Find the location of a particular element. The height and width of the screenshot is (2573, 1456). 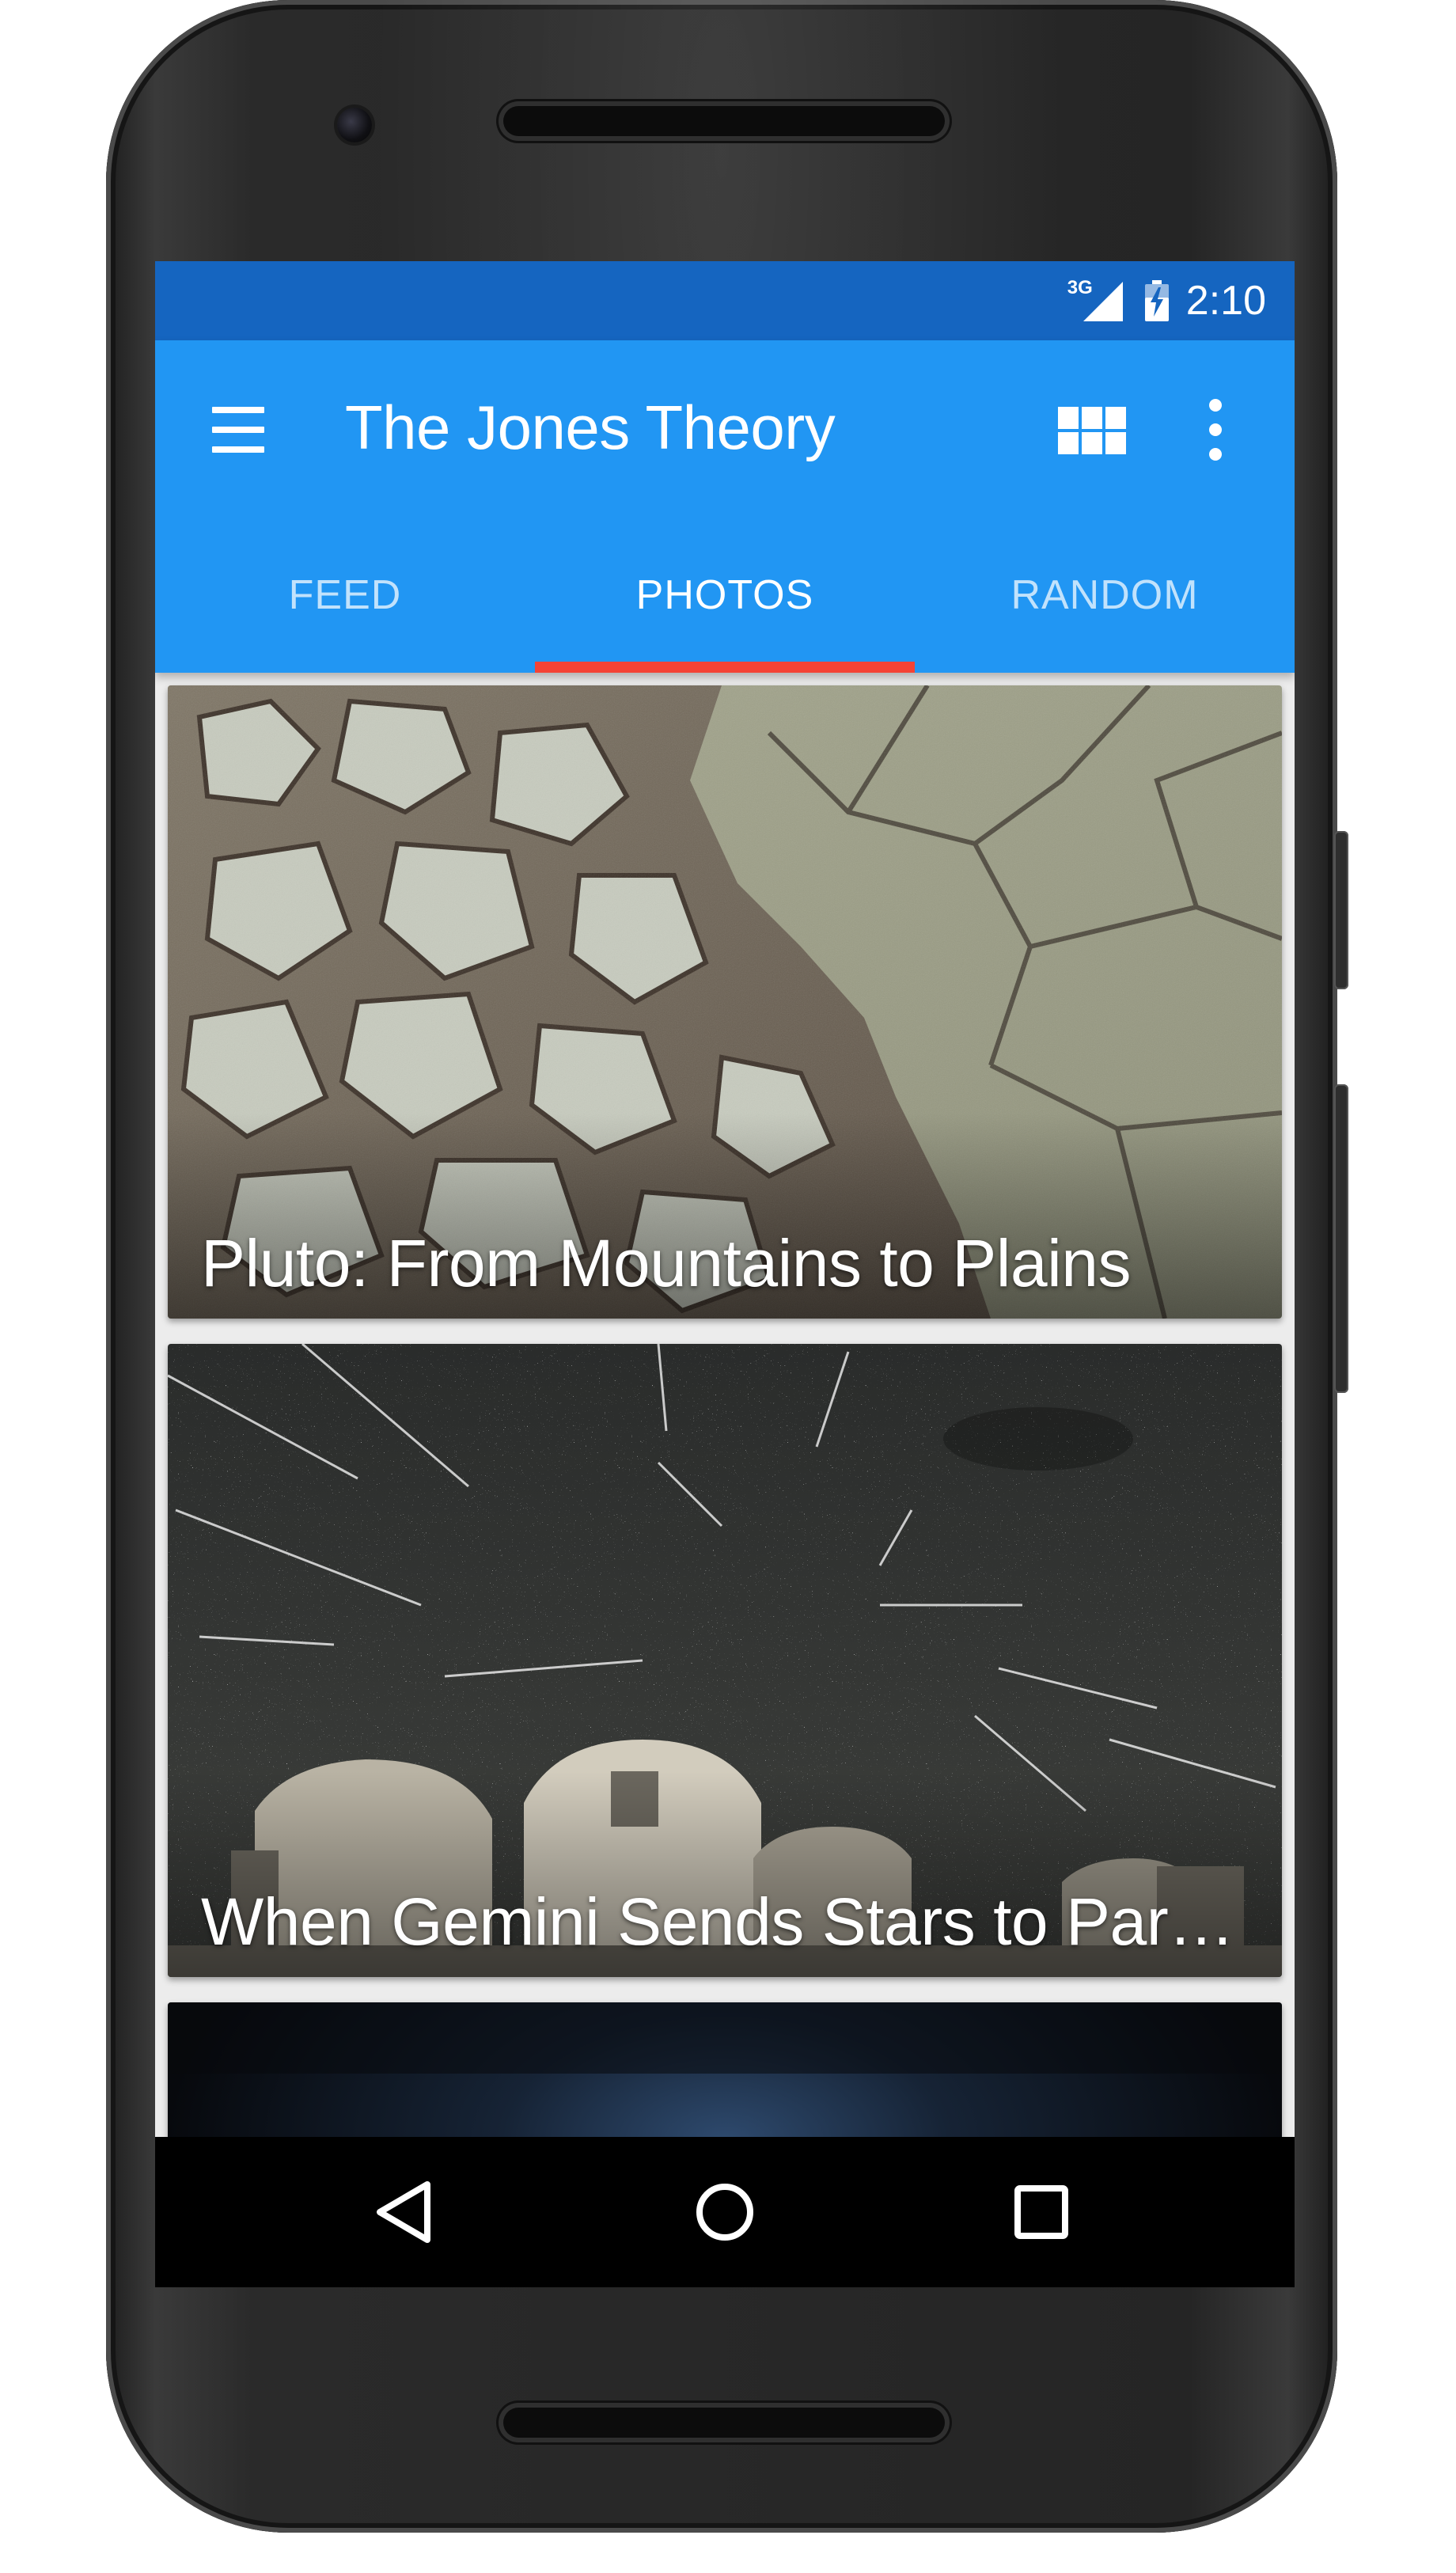

volume-button is located at coordinates (1341, 1238).